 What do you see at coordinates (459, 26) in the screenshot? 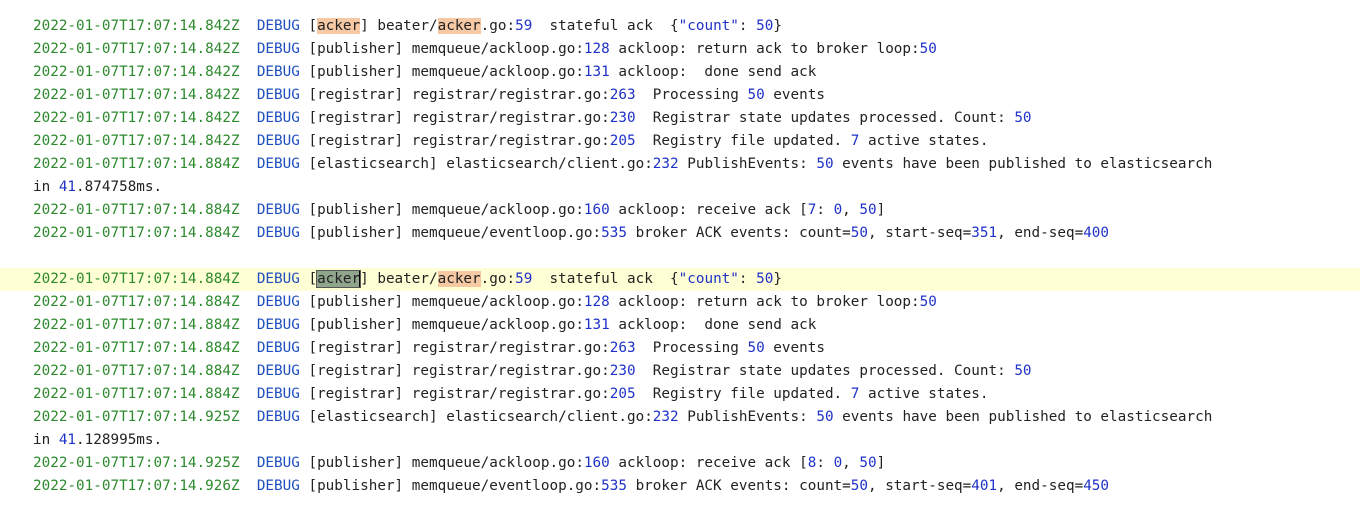
I see `search-match: acker` at bounding box center [459, 26].